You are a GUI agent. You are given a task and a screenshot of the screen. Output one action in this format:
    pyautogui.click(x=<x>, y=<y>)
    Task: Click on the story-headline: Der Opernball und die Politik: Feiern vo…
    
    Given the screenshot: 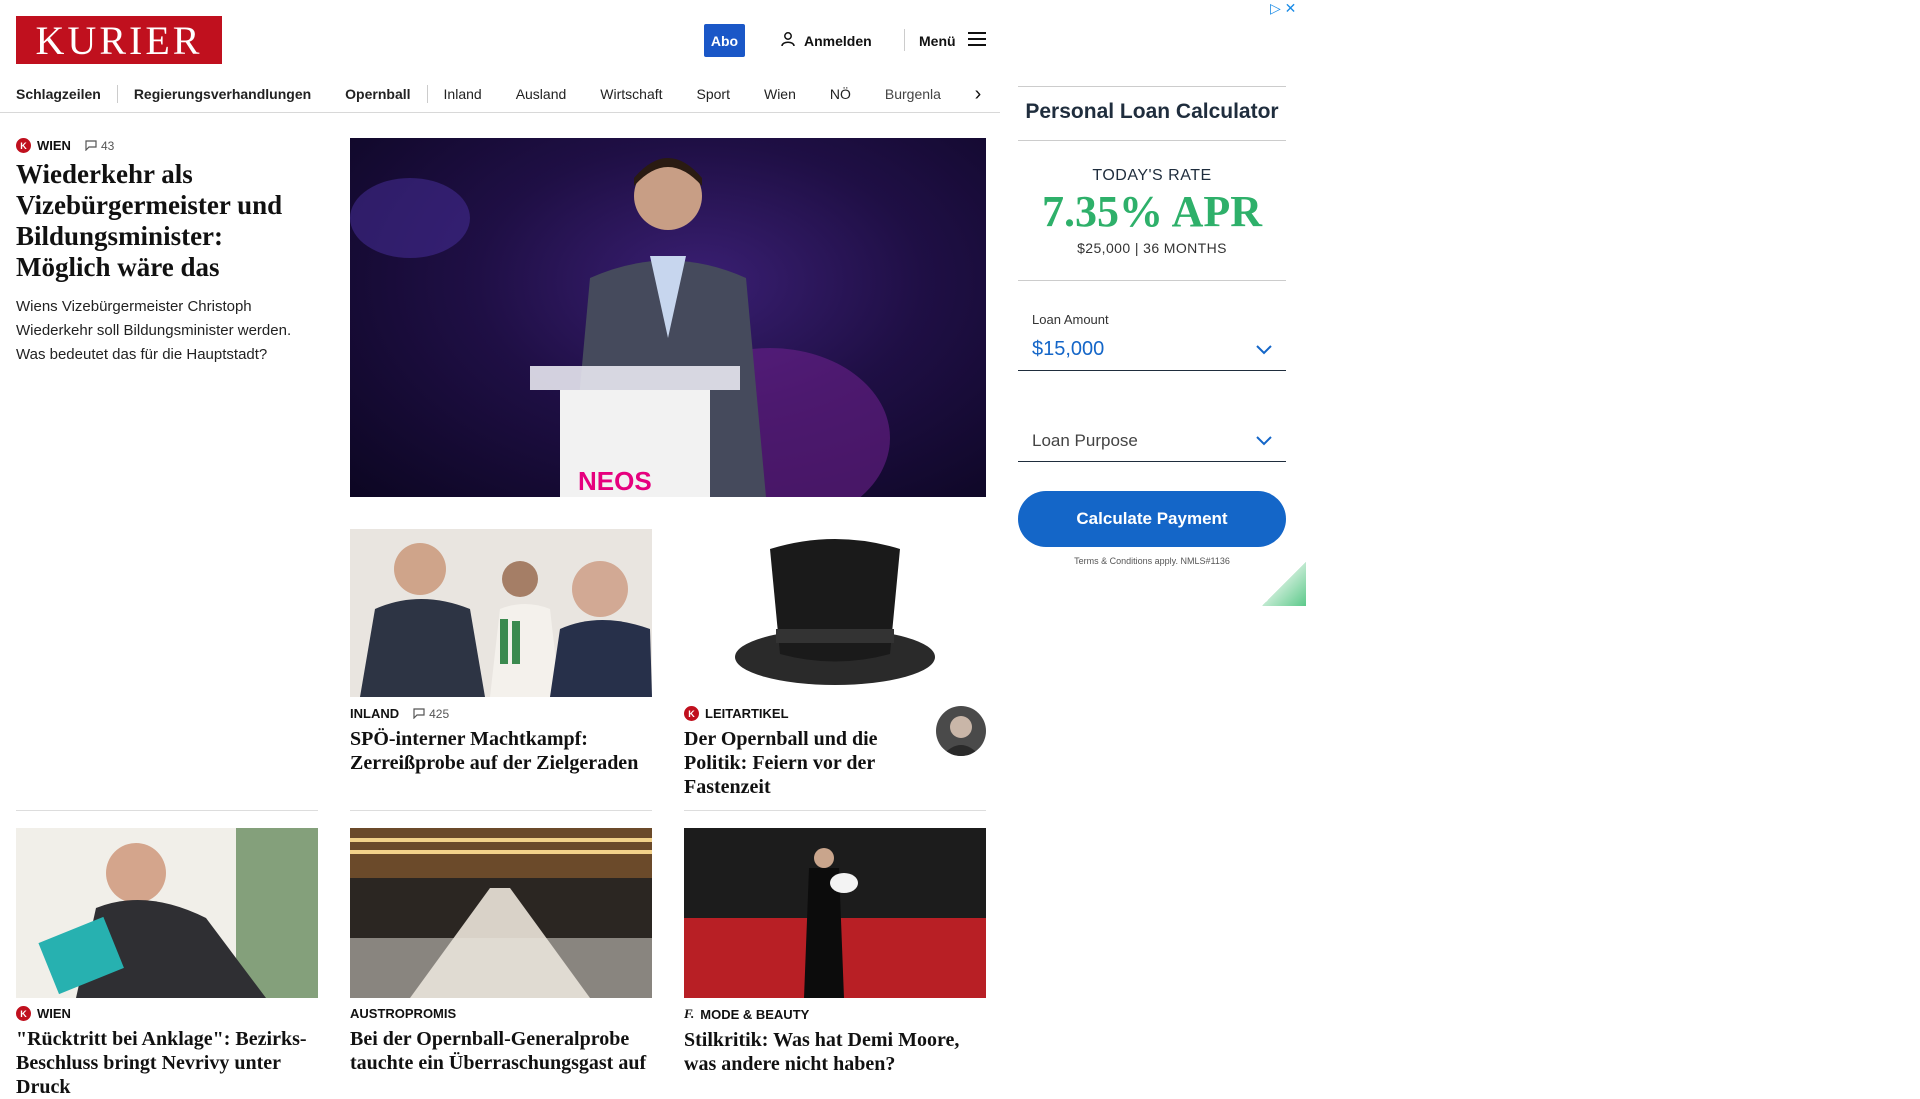 What is the action you would take?
    pyautogui.click(x=799, y=763)
    